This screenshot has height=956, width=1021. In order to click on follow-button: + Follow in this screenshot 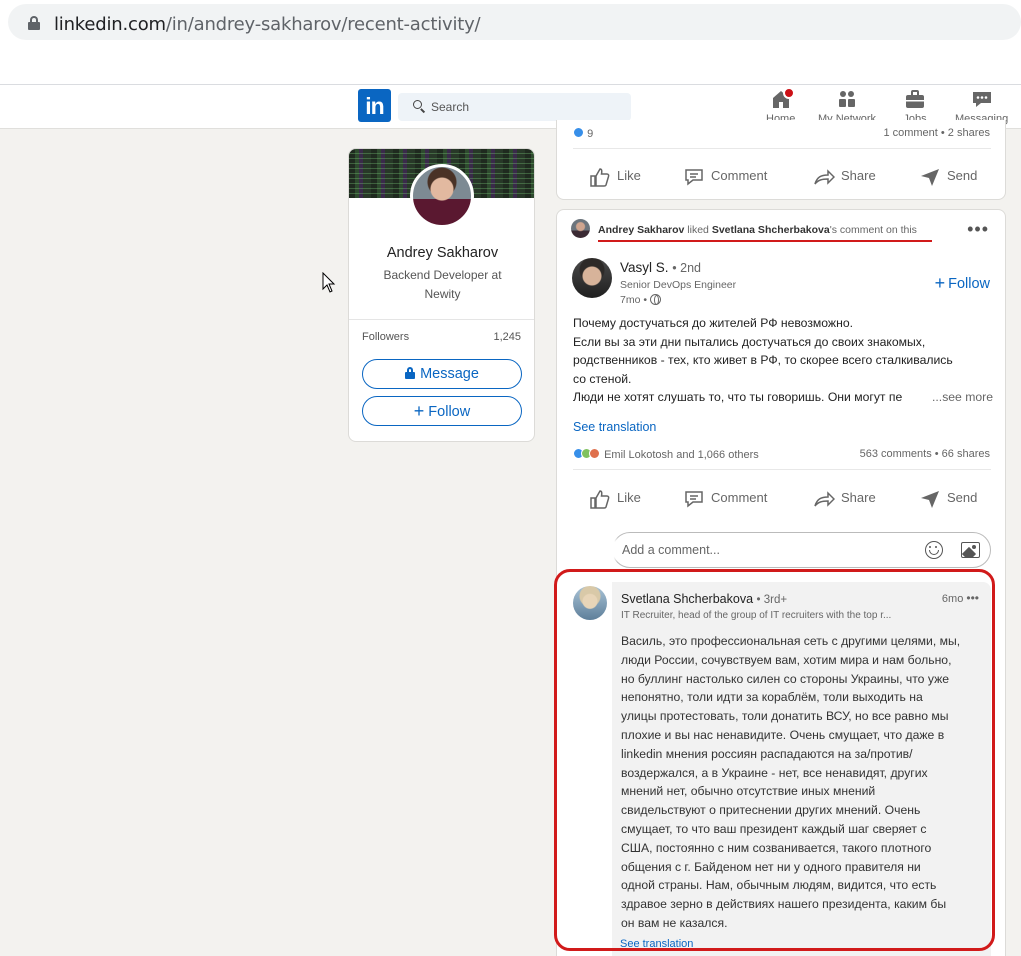, I will do `click(442, 411)`.